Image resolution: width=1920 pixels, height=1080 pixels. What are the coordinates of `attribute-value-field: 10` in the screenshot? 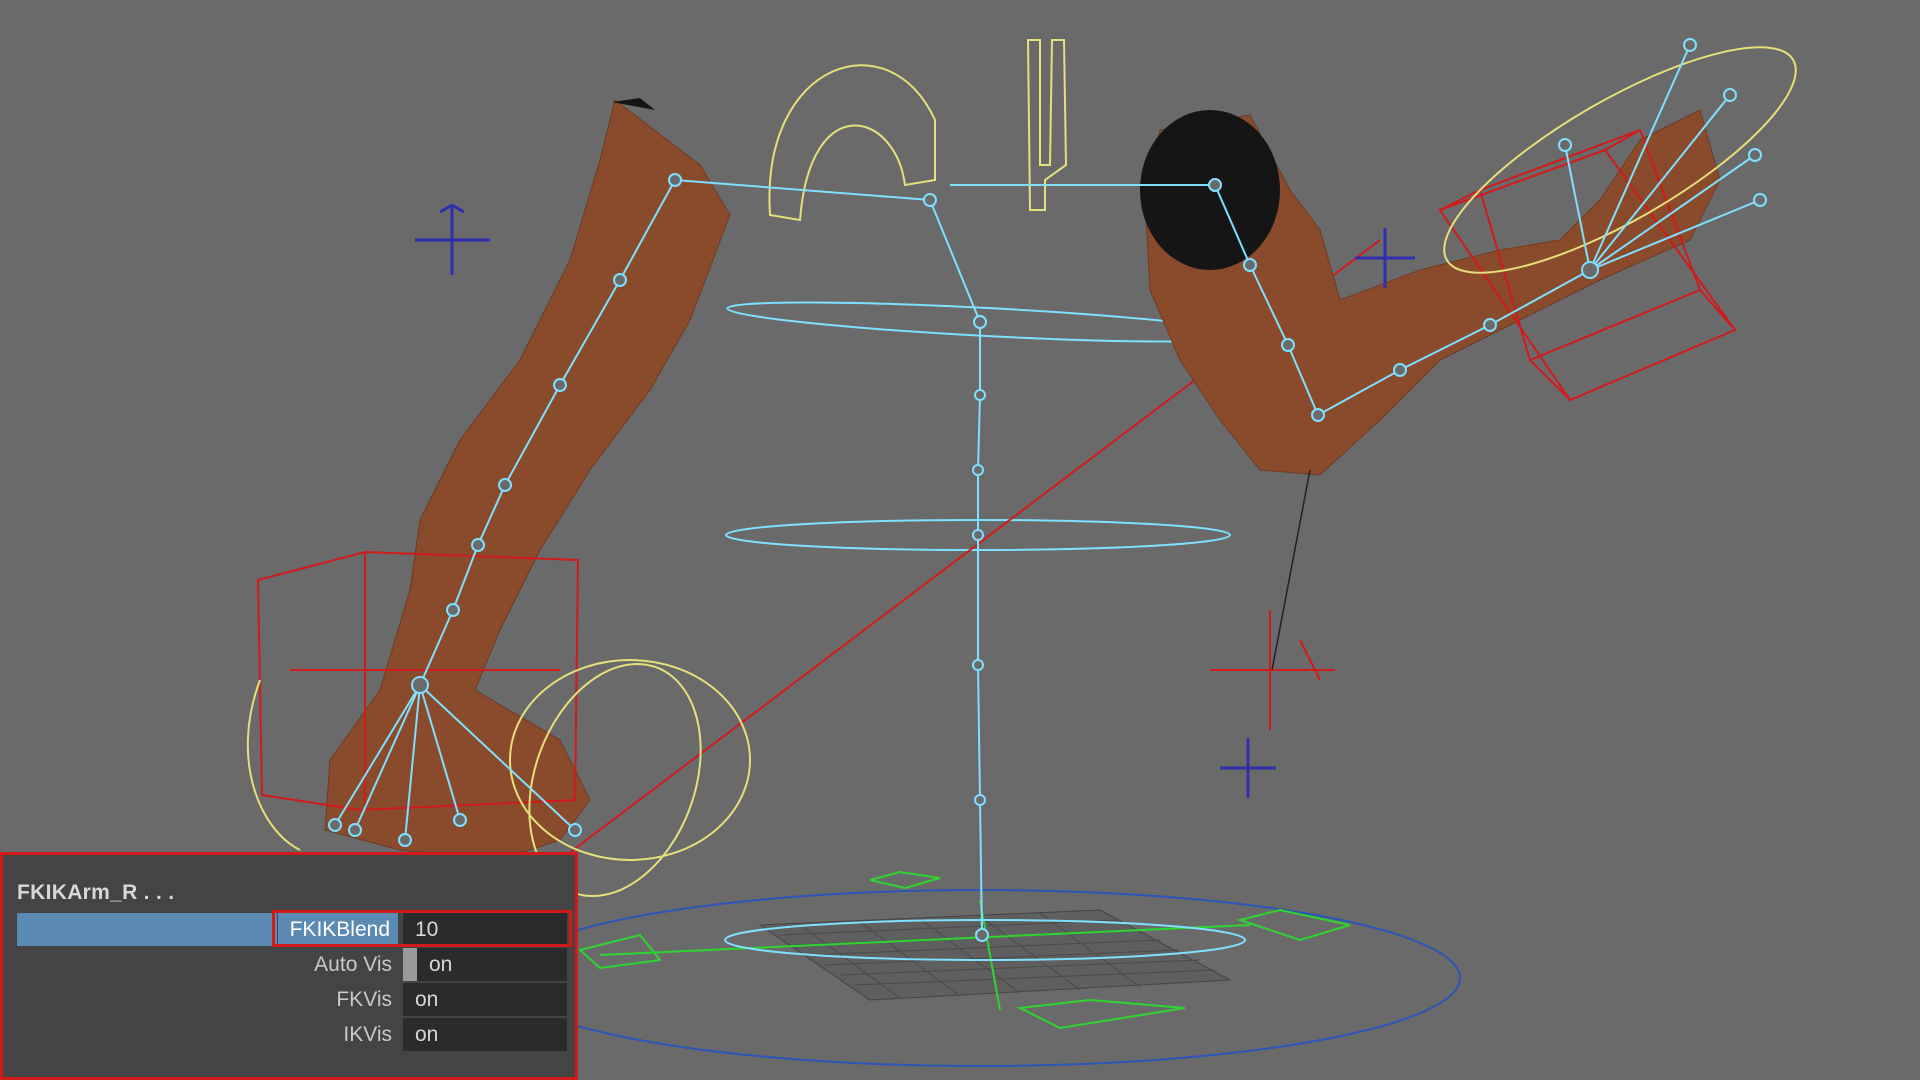 It's located at (485, 929).